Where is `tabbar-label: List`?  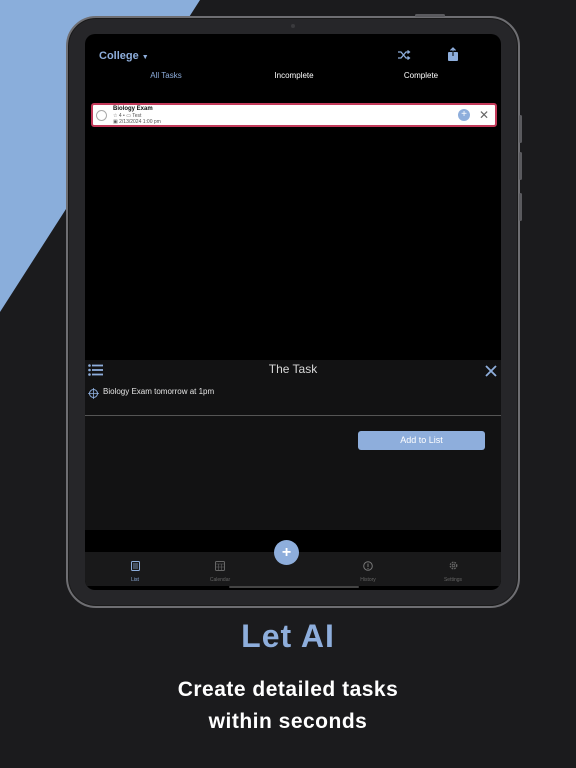
tabbar-label: List is located at coordinates (135, 580).